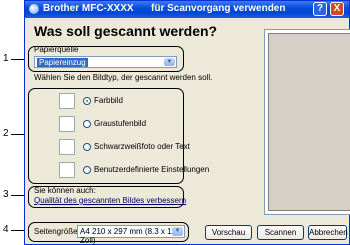  I want to click on bw-text-icon, so click(67, 147).